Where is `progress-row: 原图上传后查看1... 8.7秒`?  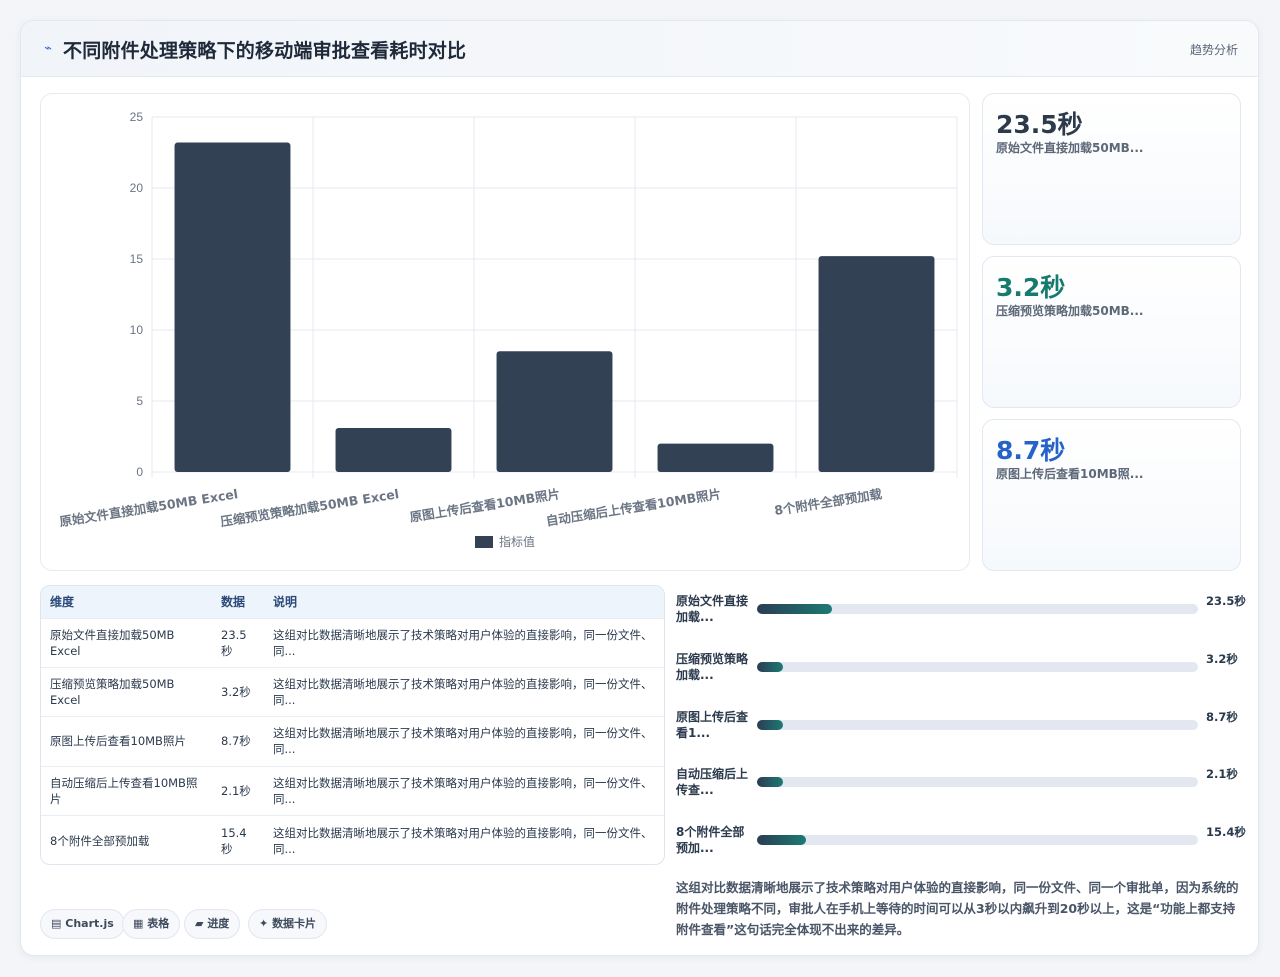 progress-row: 原图上传后查看1... 8.7秒 is located at coordinates (961, 729).